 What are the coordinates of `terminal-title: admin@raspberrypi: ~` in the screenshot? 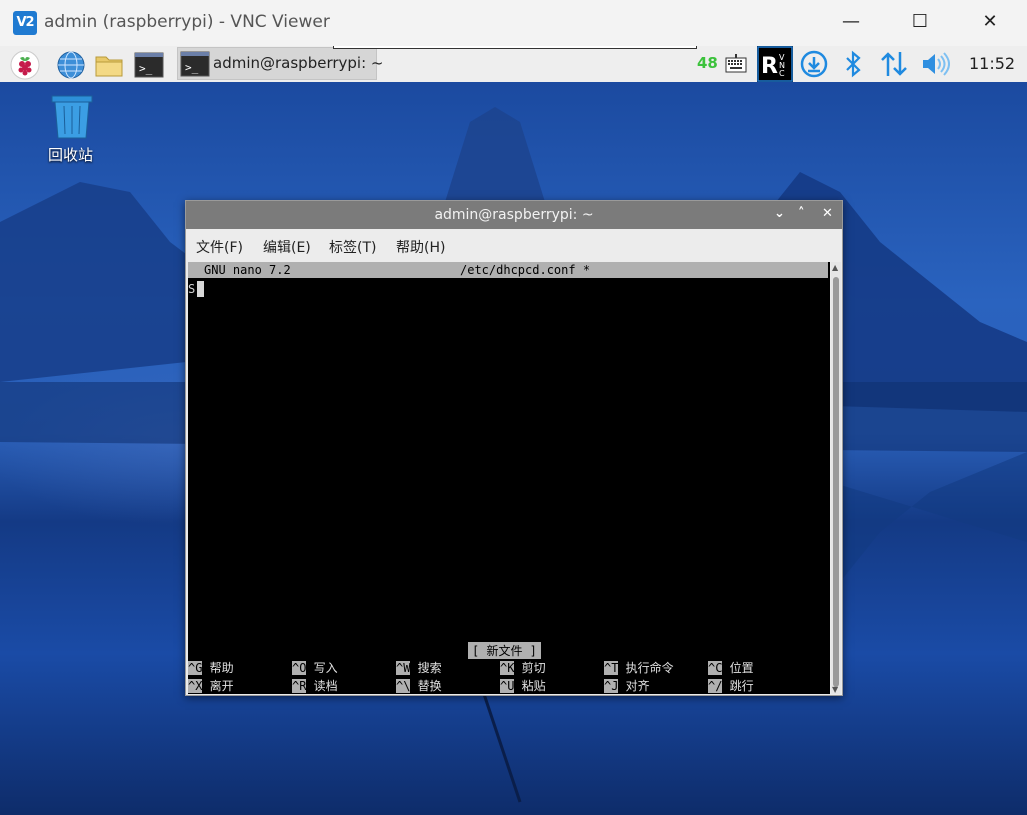 It's located at (514, 215).